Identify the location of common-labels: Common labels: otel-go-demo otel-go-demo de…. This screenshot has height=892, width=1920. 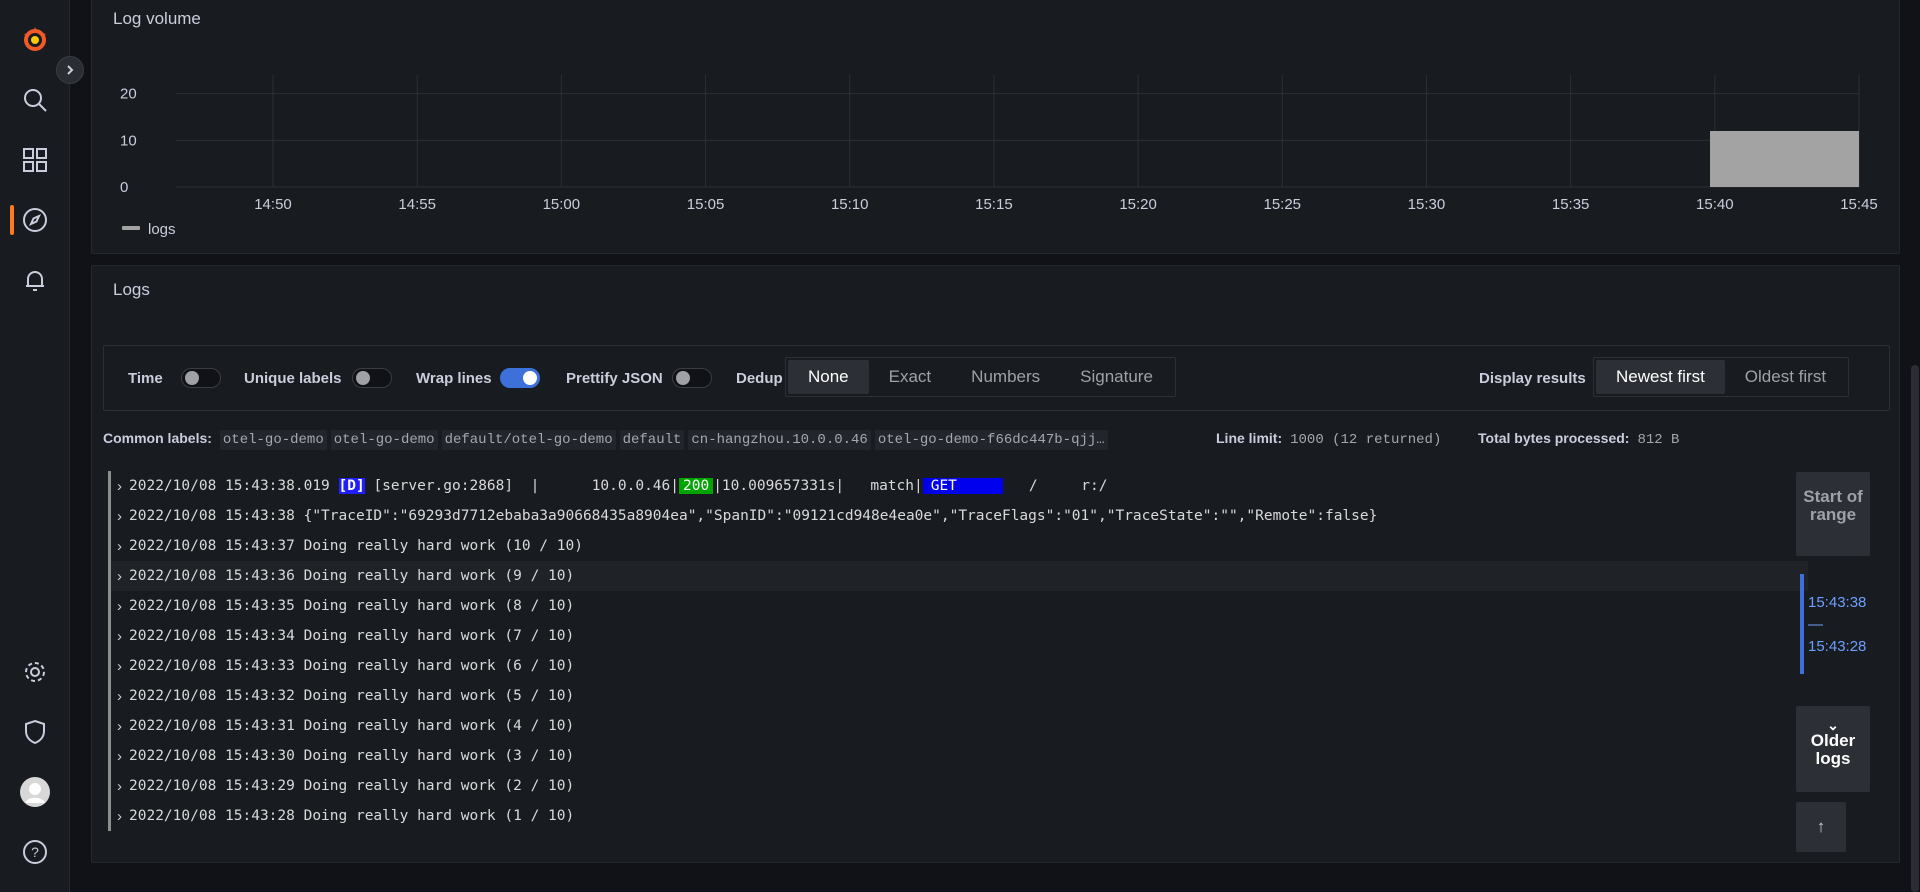
(607, 440).